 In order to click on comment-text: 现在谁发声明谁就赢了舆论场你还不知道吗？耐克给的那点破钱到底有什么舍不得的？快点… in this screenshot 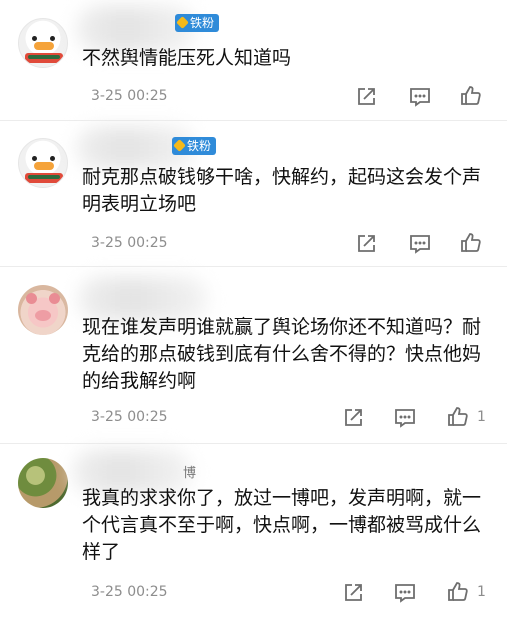, I will do `click(282, 354)`.